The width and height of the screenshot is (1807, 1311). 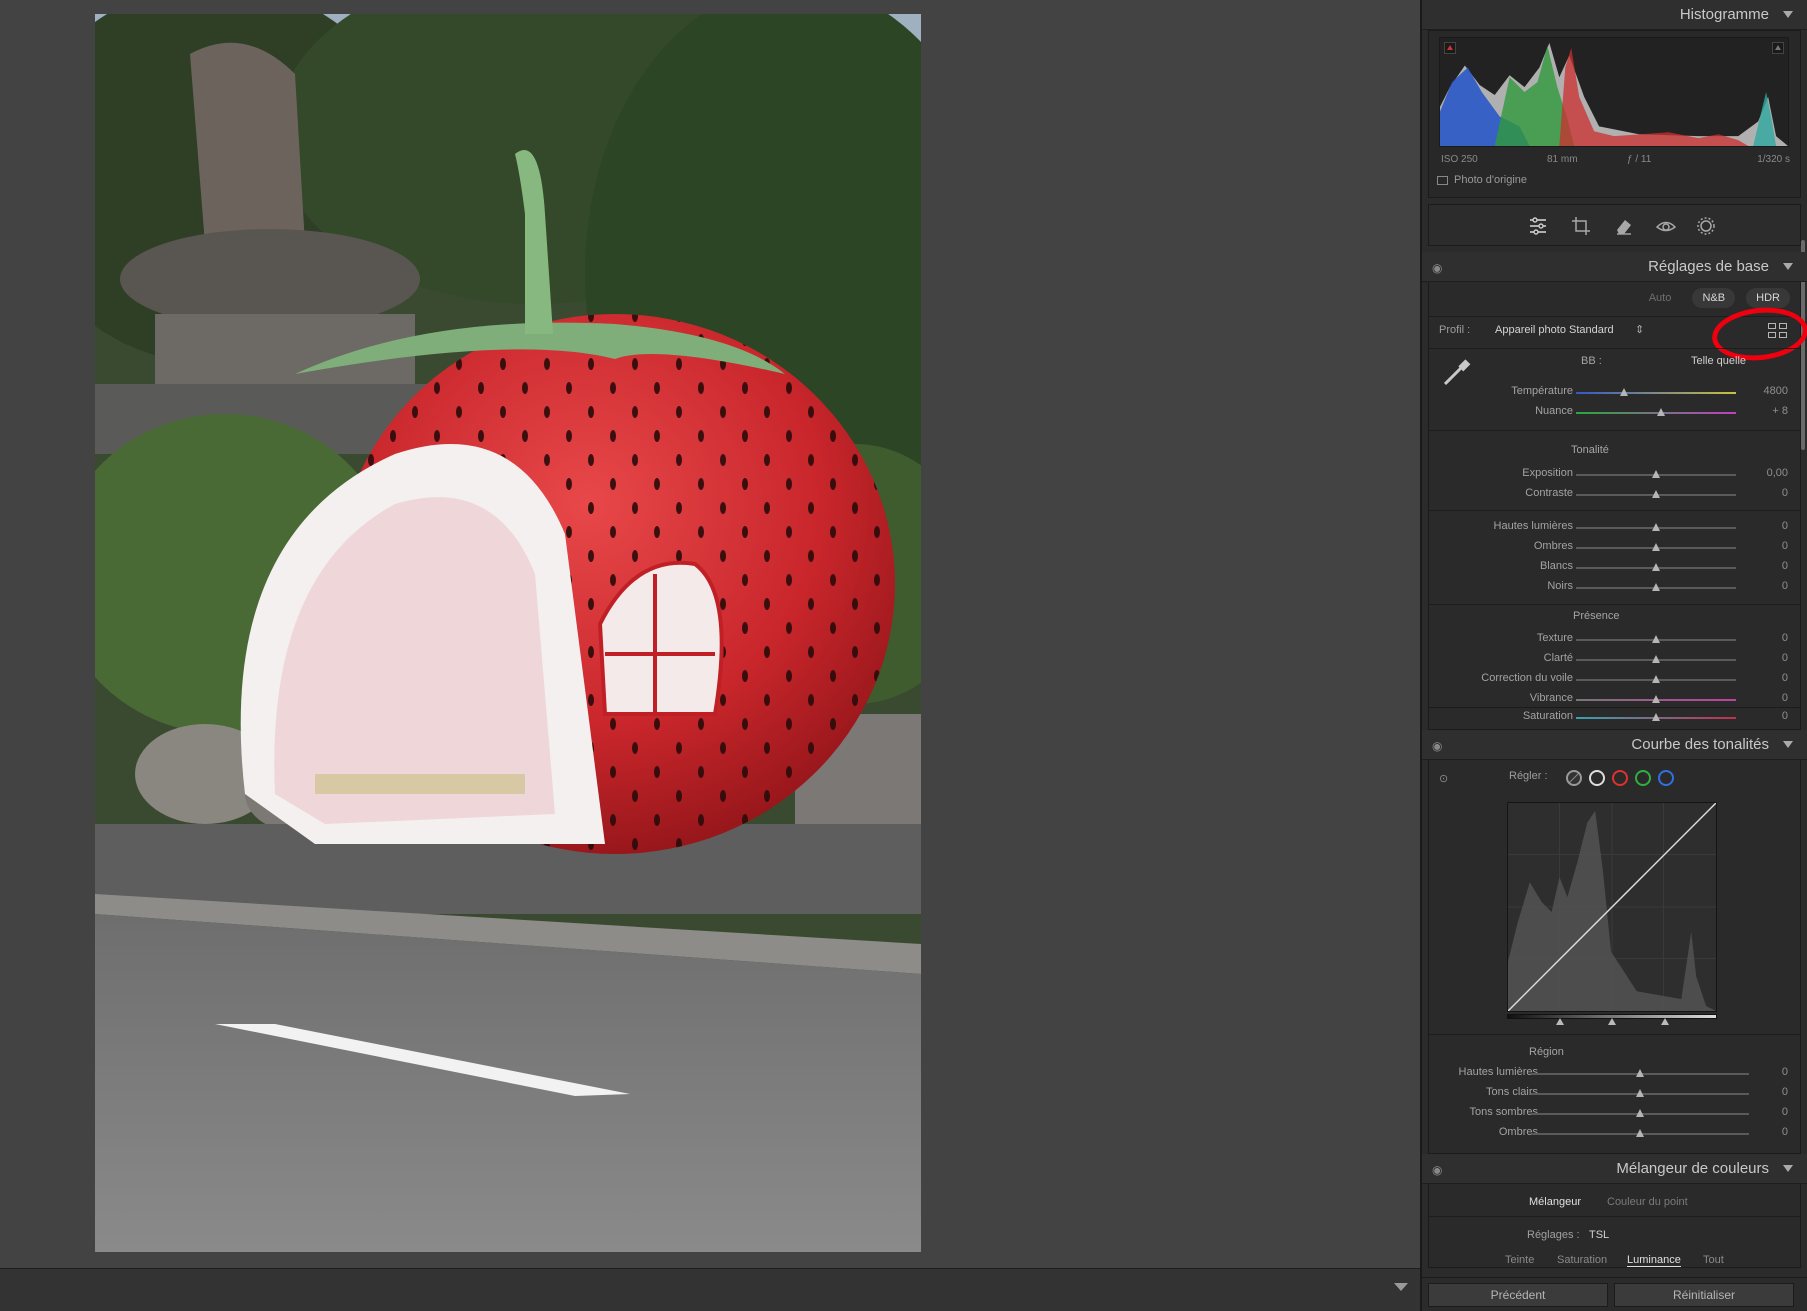 I want to click on tint-row: Nuance + 8, so click(x=1614, y=413).